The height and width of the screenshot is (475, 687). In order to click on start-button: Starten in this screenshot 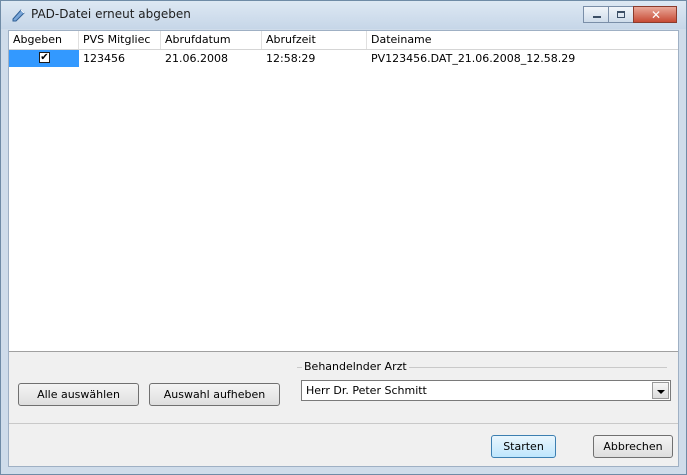, I will do `click(523, 446)`.